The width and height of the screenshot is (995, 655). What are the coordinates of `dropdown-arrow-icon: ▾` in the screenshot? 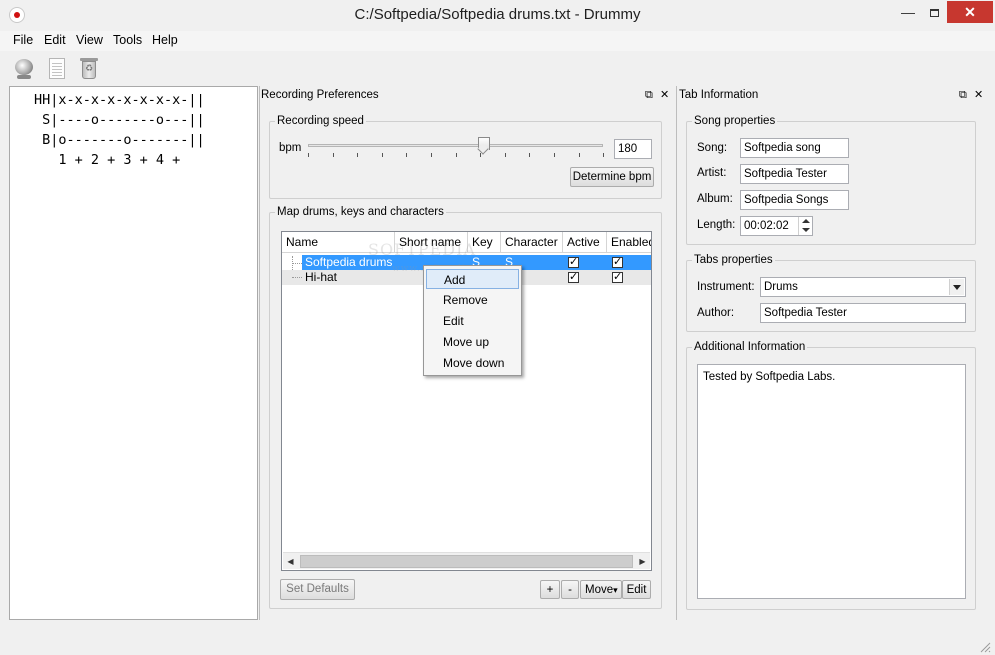 It's located at (615, 591).